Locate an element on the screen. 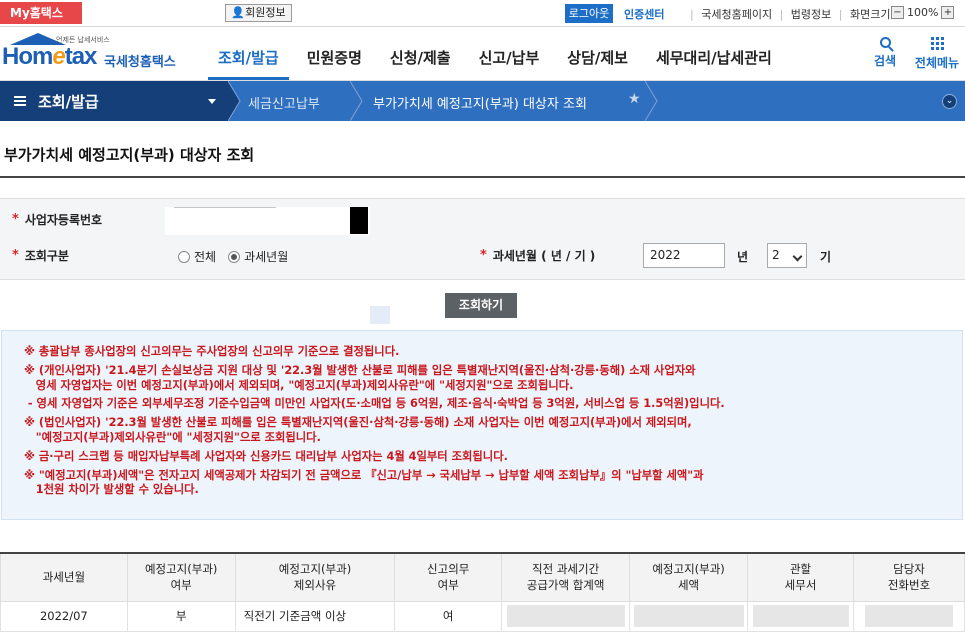 The height and width of the screenshot is (635, 965). nav-report-pay: 신고/납부 is located at coordinates (509, 63).